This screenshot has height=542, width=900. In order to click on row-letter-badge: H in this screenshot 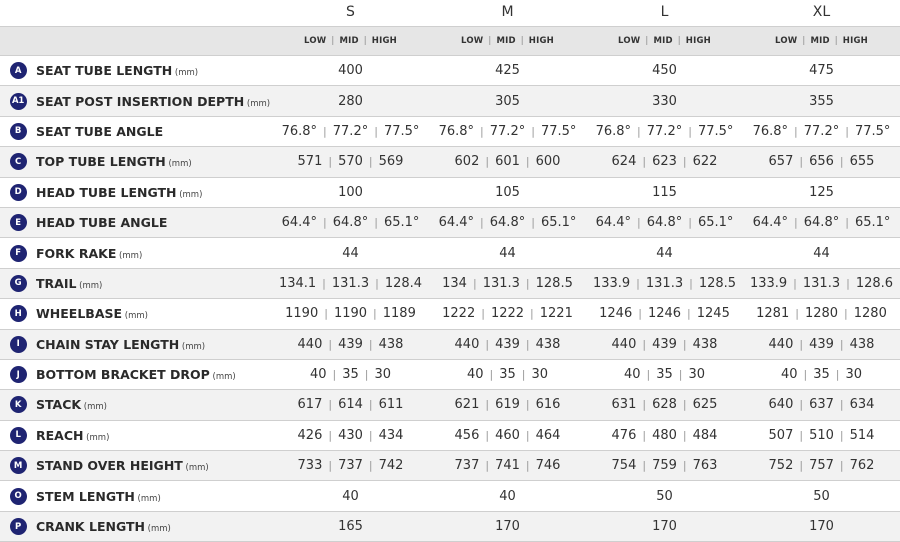, I will do `click(18, 314)`.